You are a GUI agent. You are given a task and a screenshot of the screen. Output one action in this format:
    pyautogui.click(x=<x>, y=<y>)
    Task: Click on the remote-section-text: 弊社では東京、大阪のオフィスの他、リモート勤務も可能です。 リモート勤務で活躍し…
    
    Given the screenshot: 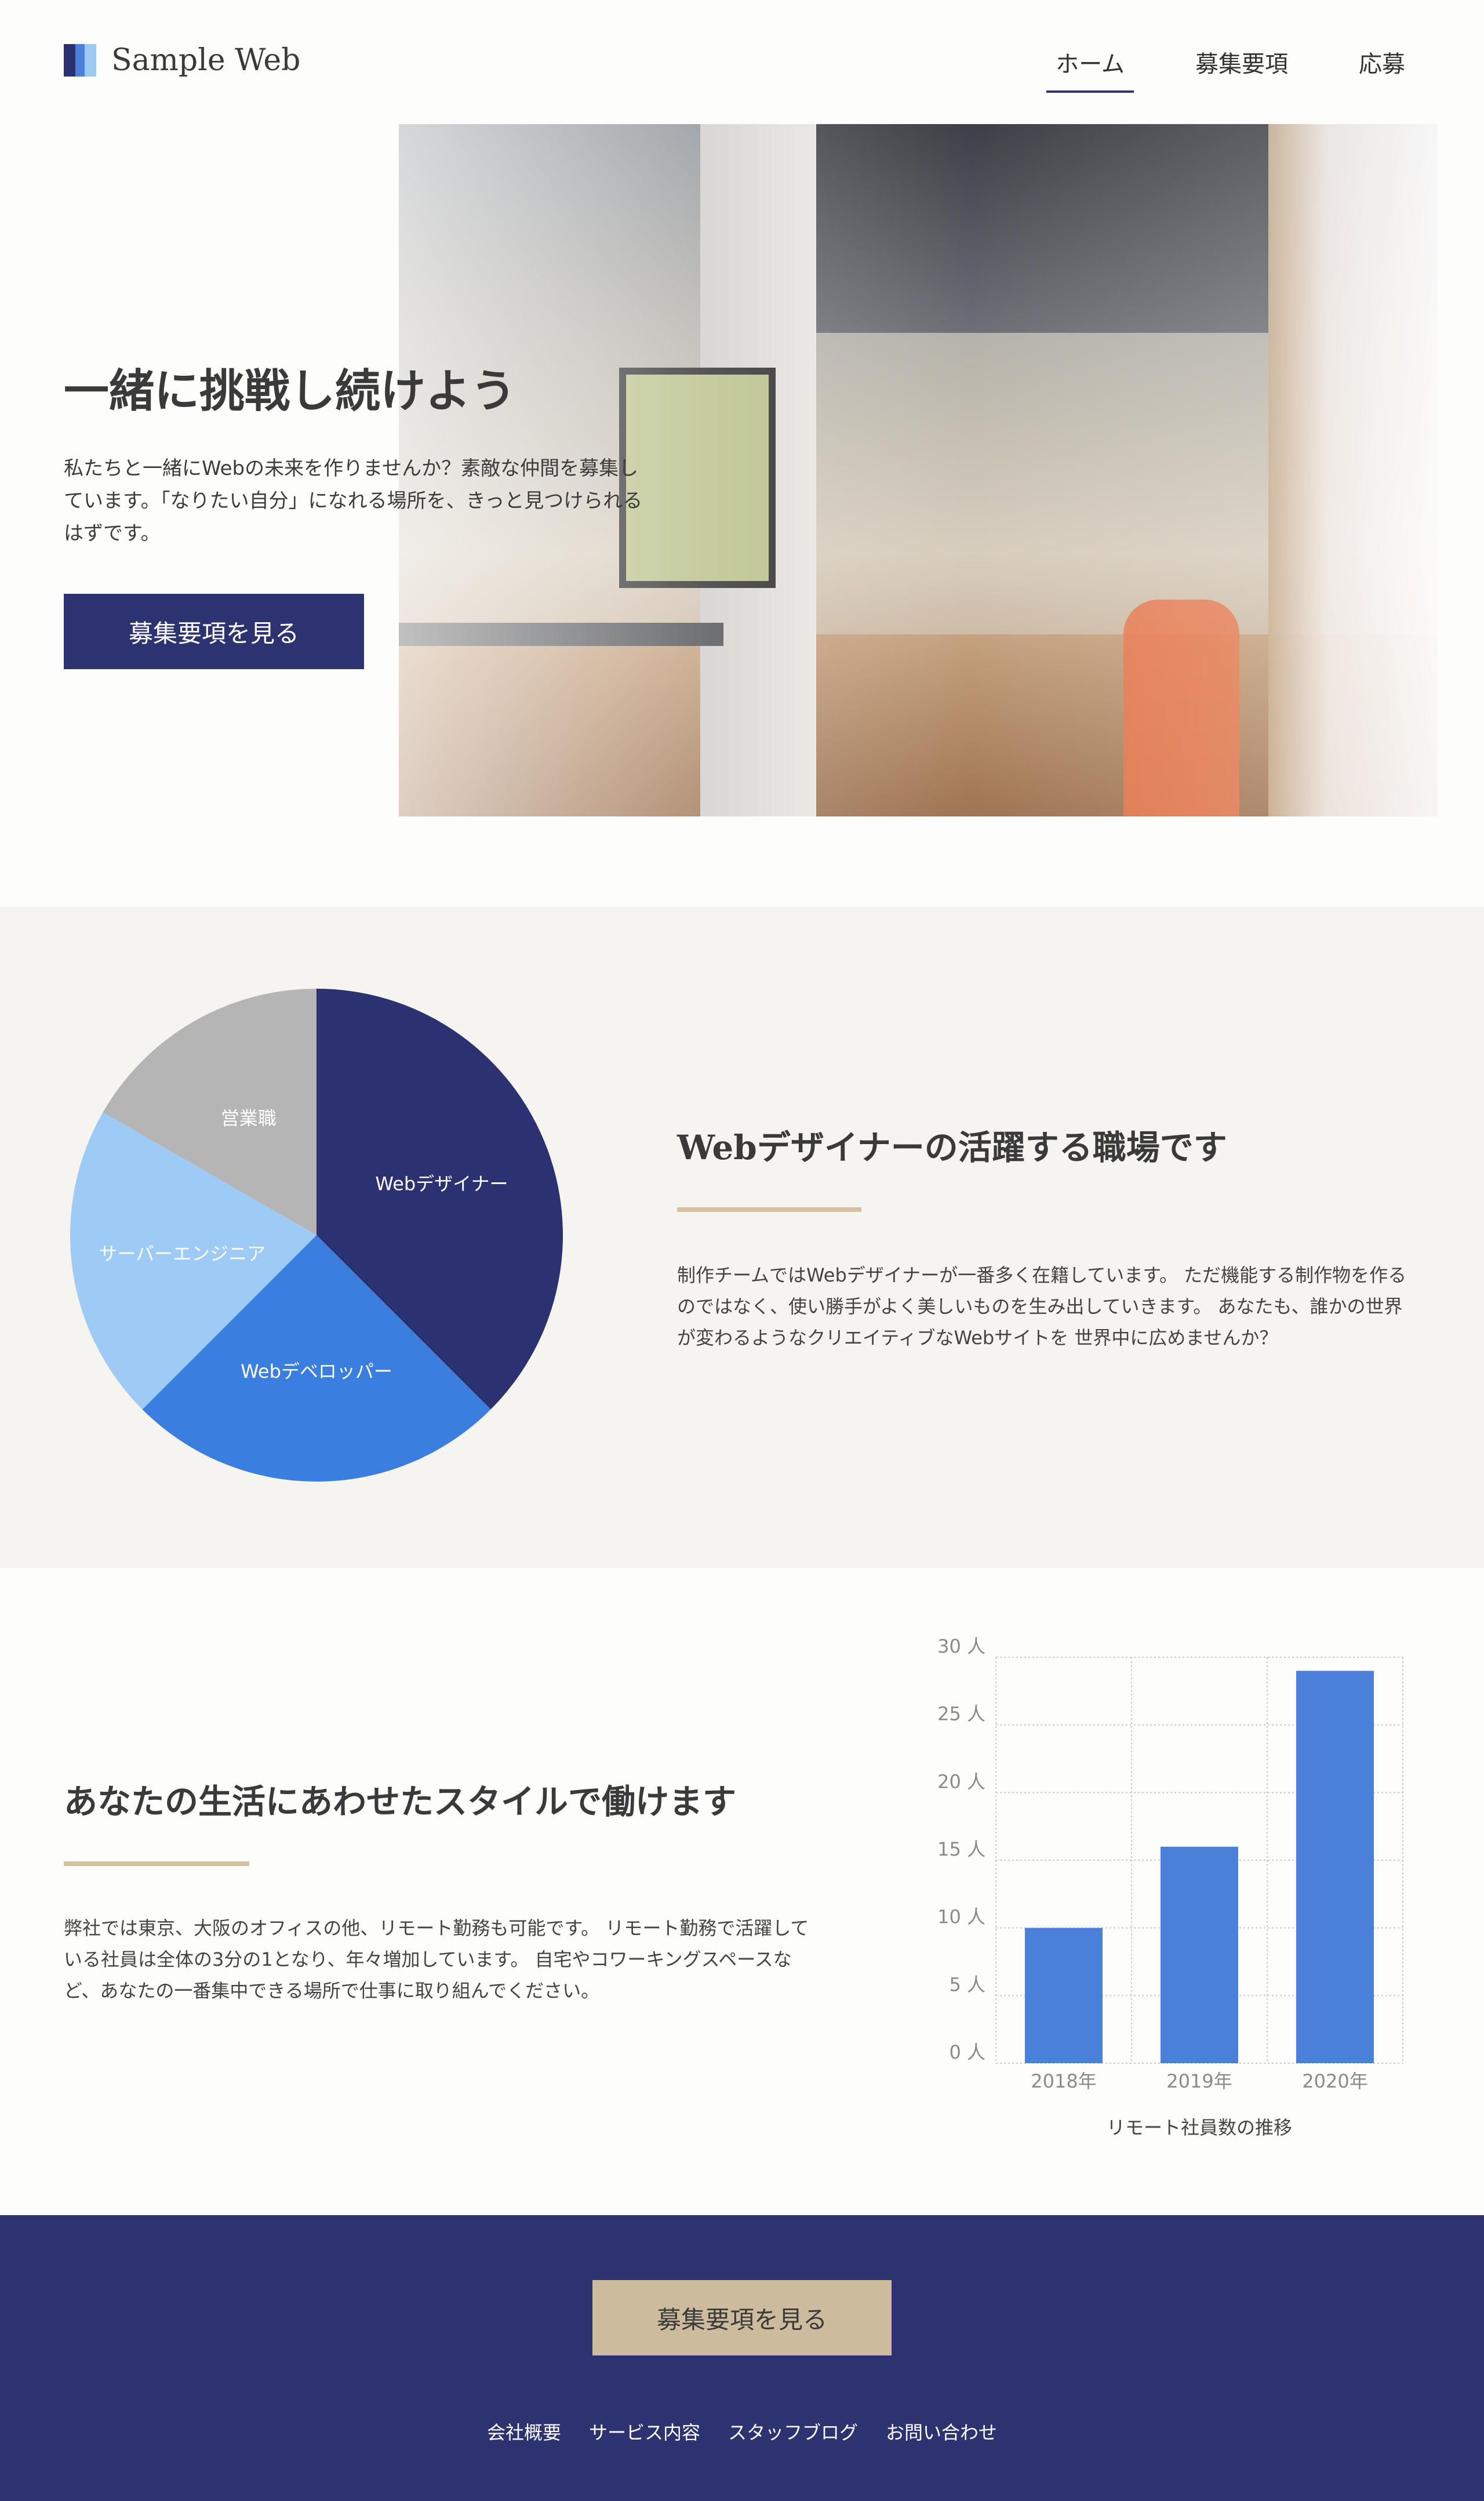 What is the action you would take?
    pyautogui.click(x=437, y=1959)
    